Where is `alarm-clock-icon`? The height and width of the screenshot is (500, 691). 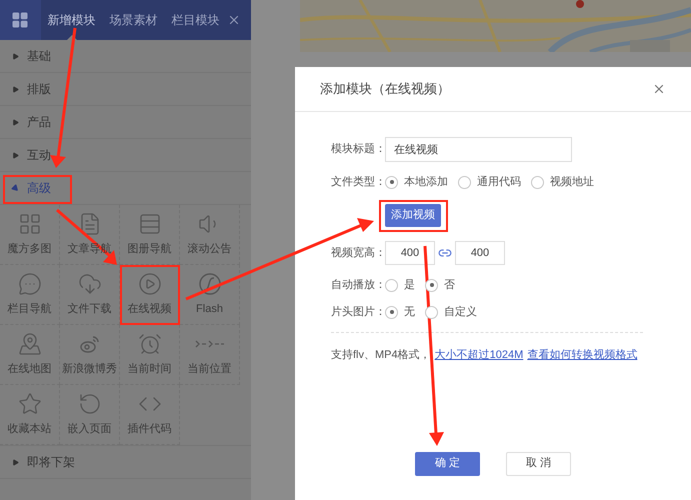 alarm-clock-icon is located at coordinates (150, 344).